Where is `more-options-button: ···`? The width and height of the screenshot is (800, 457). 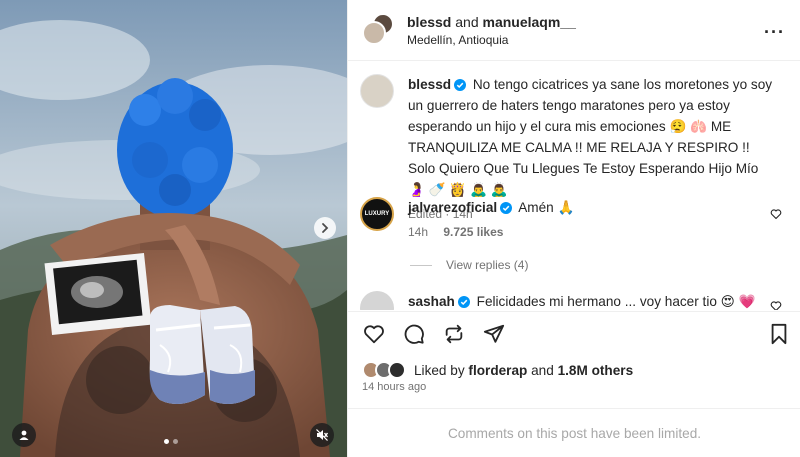 more-options-button: ··· is located at coordinates (774, 32).